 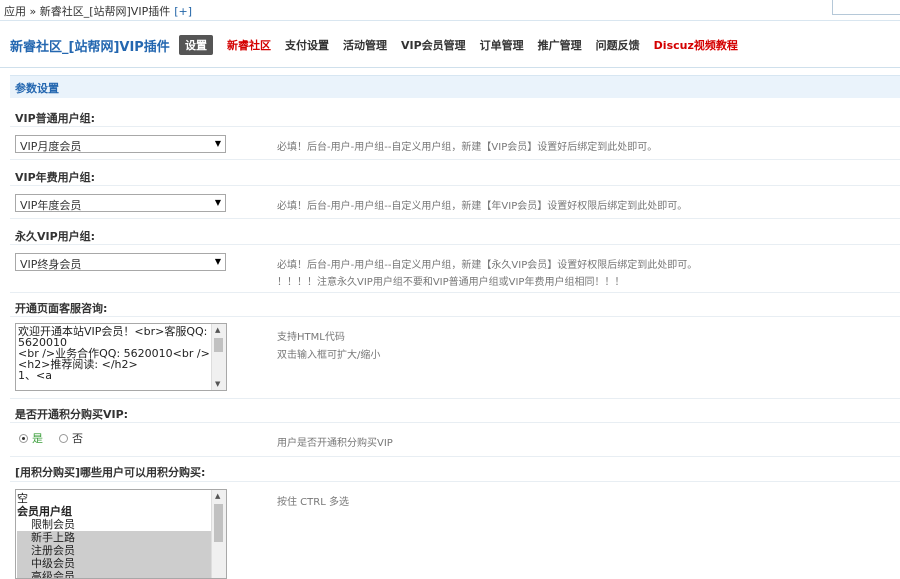 What do you see at coordinates (560, 45) in the screenshot?
I see `nav-promotion-management: 推广管理` at bounding box center [560, 45].